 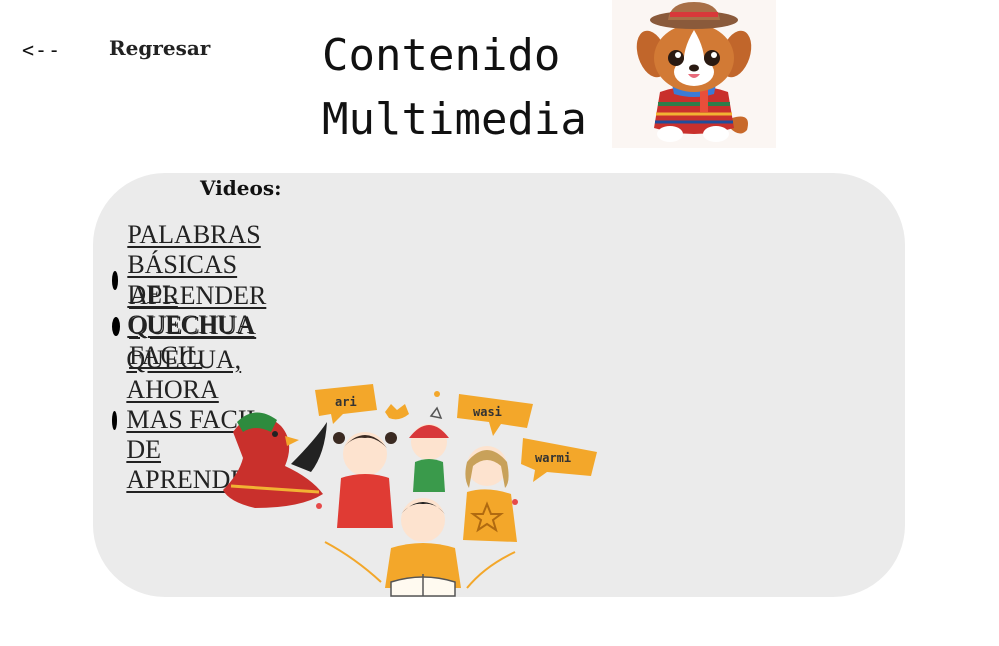 What do you see at coordinates (454, 119) in the screenshot?
I see `page-title-line2: Multimedia` at bounding box center [454, 119].